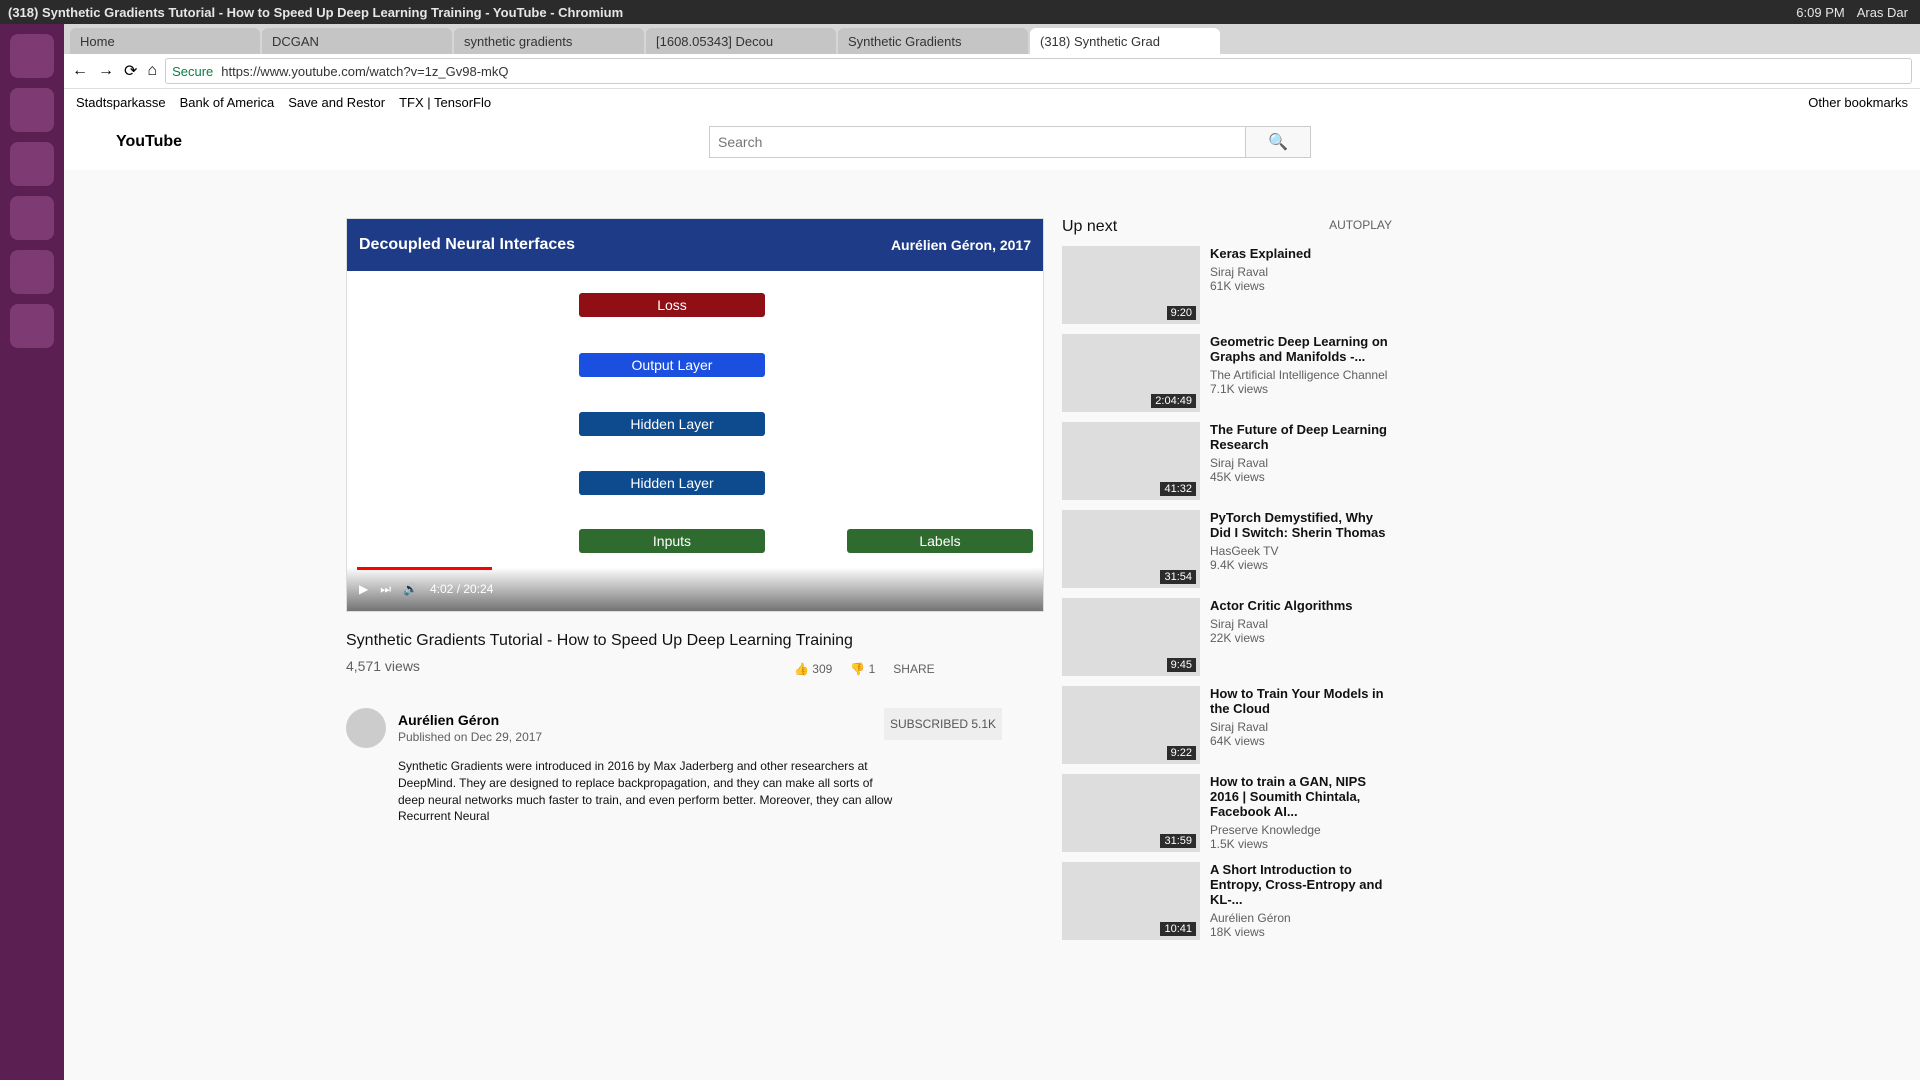 The height and width of the screenshot is (1080, 1920). Describe the element at coordinates (1882, 12) in the screenshot. I see `user-name: Aras Dar` at that location.